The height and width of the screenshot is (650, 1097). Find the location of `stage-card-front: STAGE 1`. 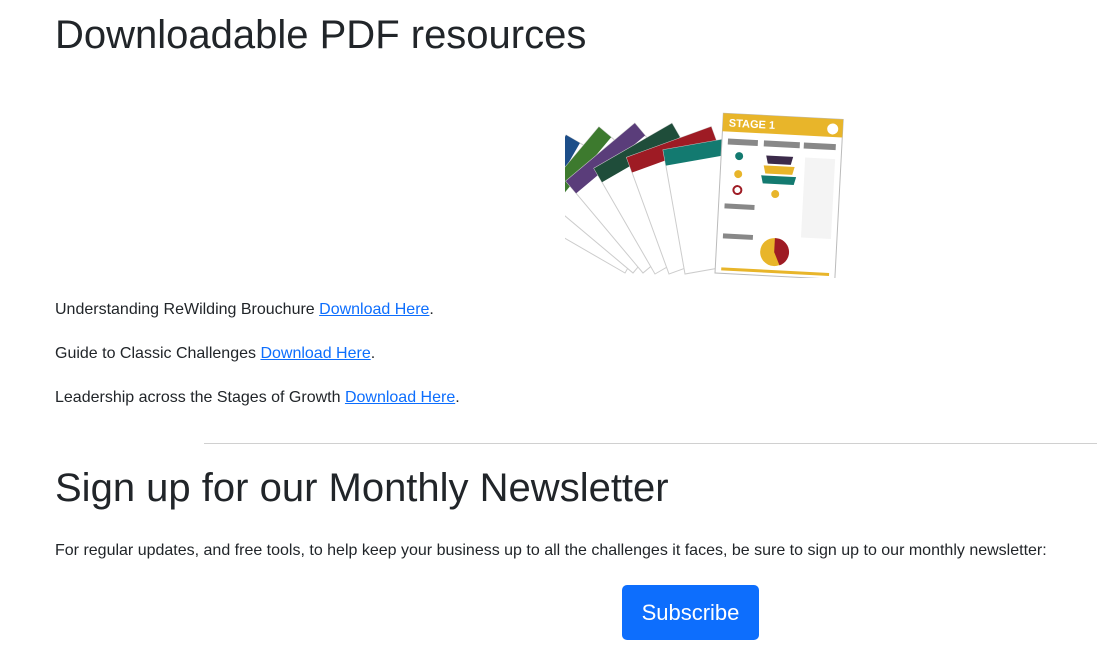

stage-card-front: STAGE 1 is located at coordinates (779, 195).